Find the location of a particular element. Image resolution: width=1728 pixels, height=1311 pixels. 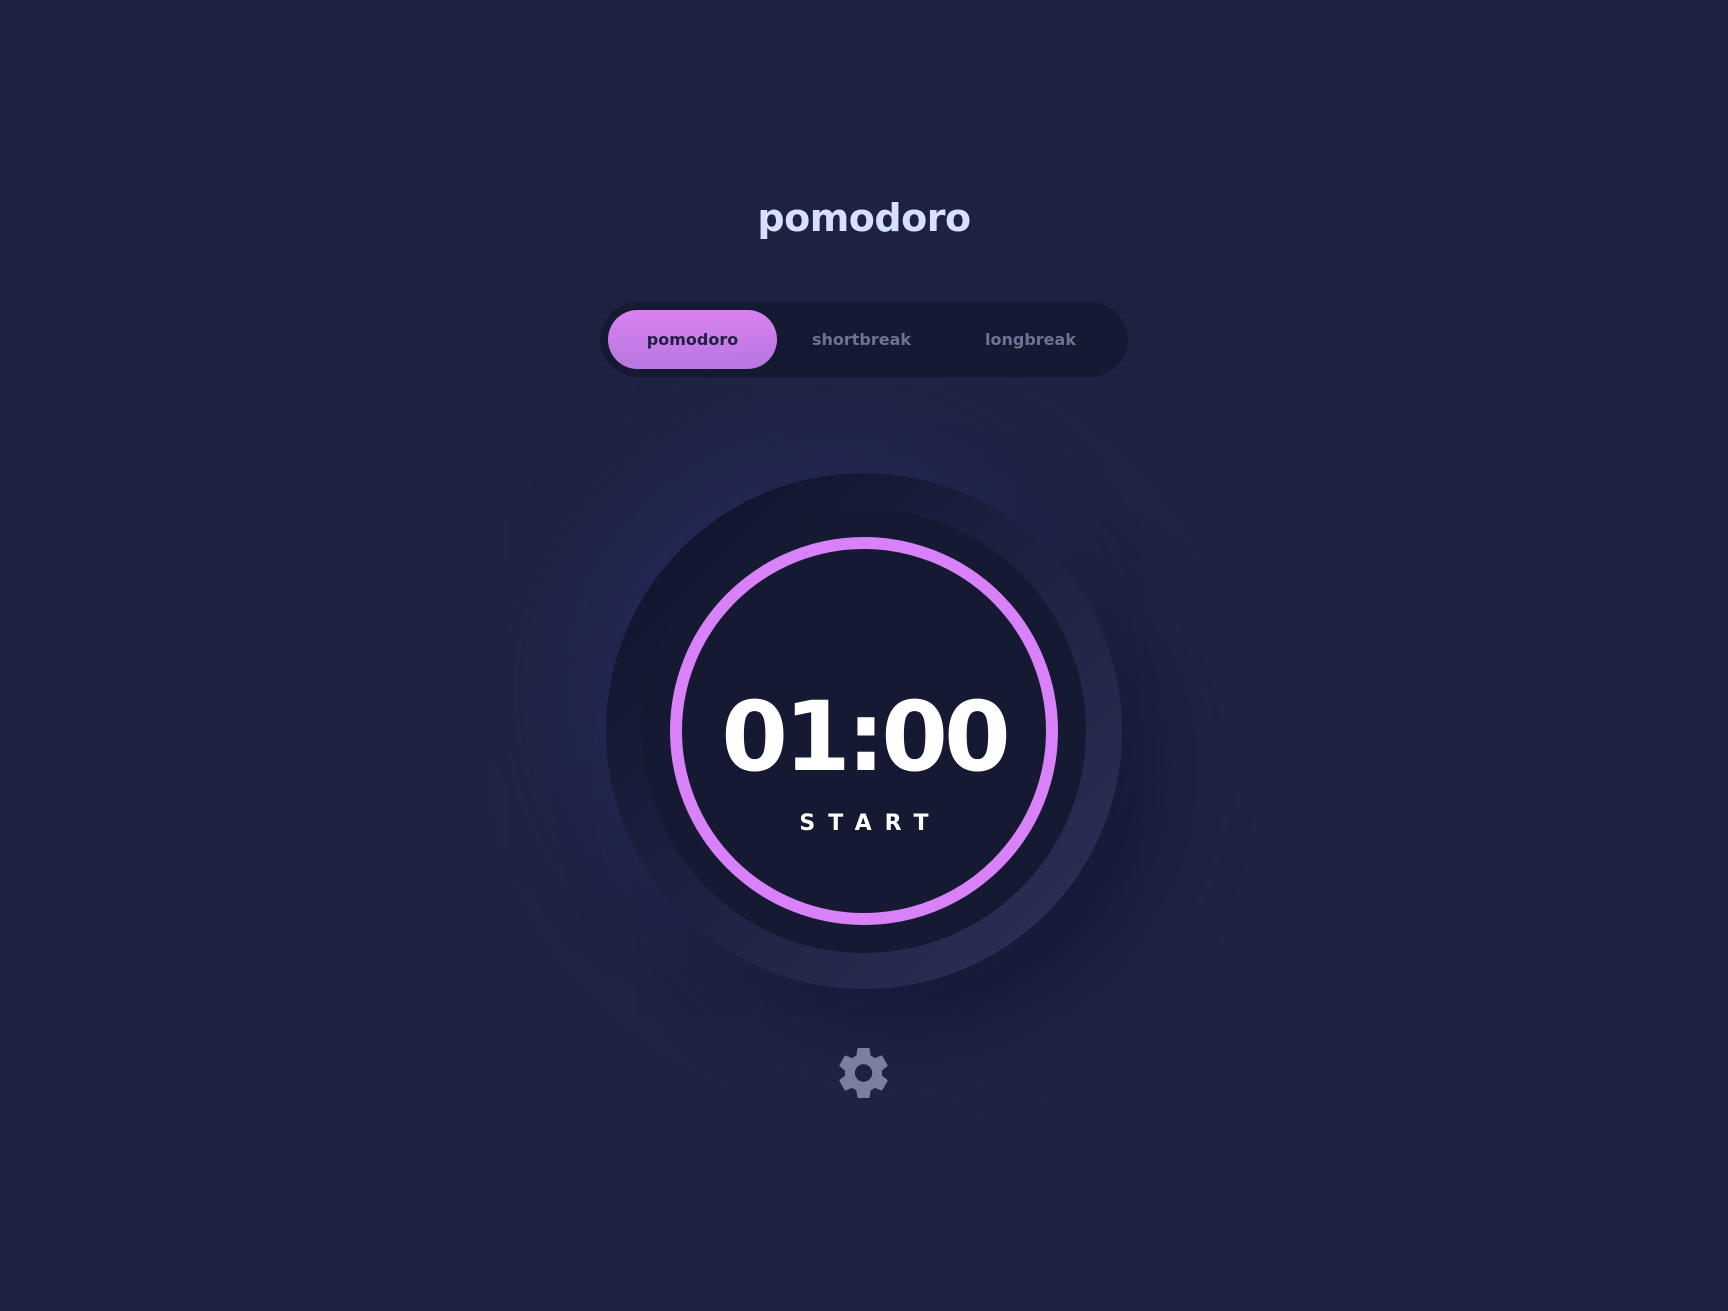

app-title: pomodoro is located at coordinates (864, 218).